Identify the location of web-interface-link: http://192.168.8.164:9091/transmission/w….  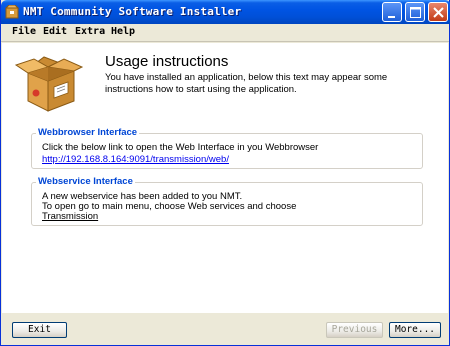
(135, 159).